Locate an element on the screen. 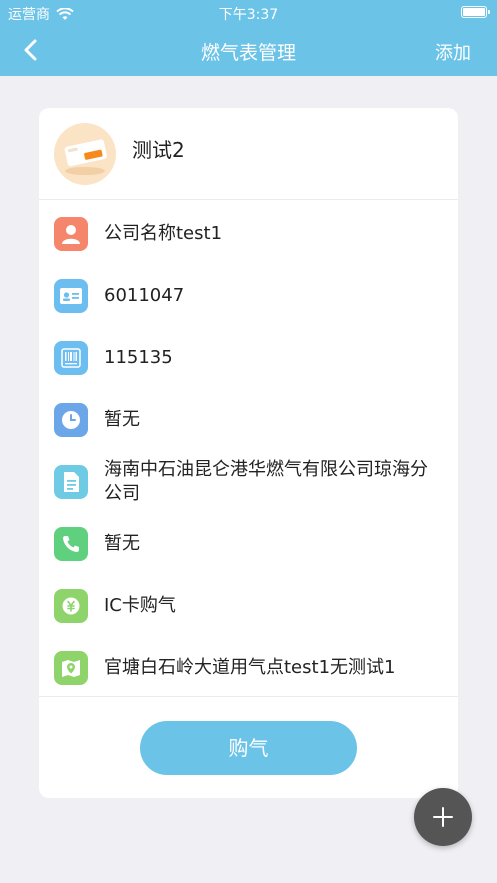 This screenshot has height=883, width=497. detail-row-purchase-type: IC卡购气 is located at coordinates (248, 606).